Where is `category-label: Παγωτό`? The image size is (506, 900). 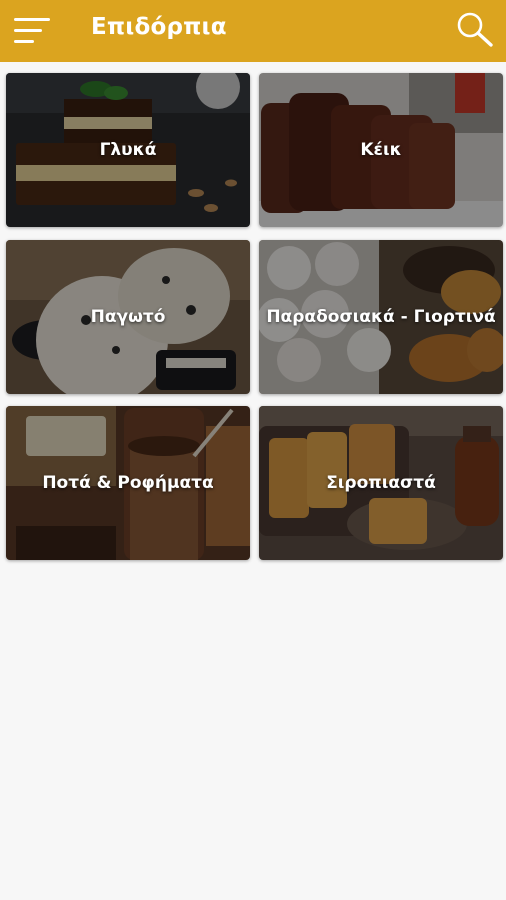 category-label: Παγωτό is located at coordinates (128, 317).